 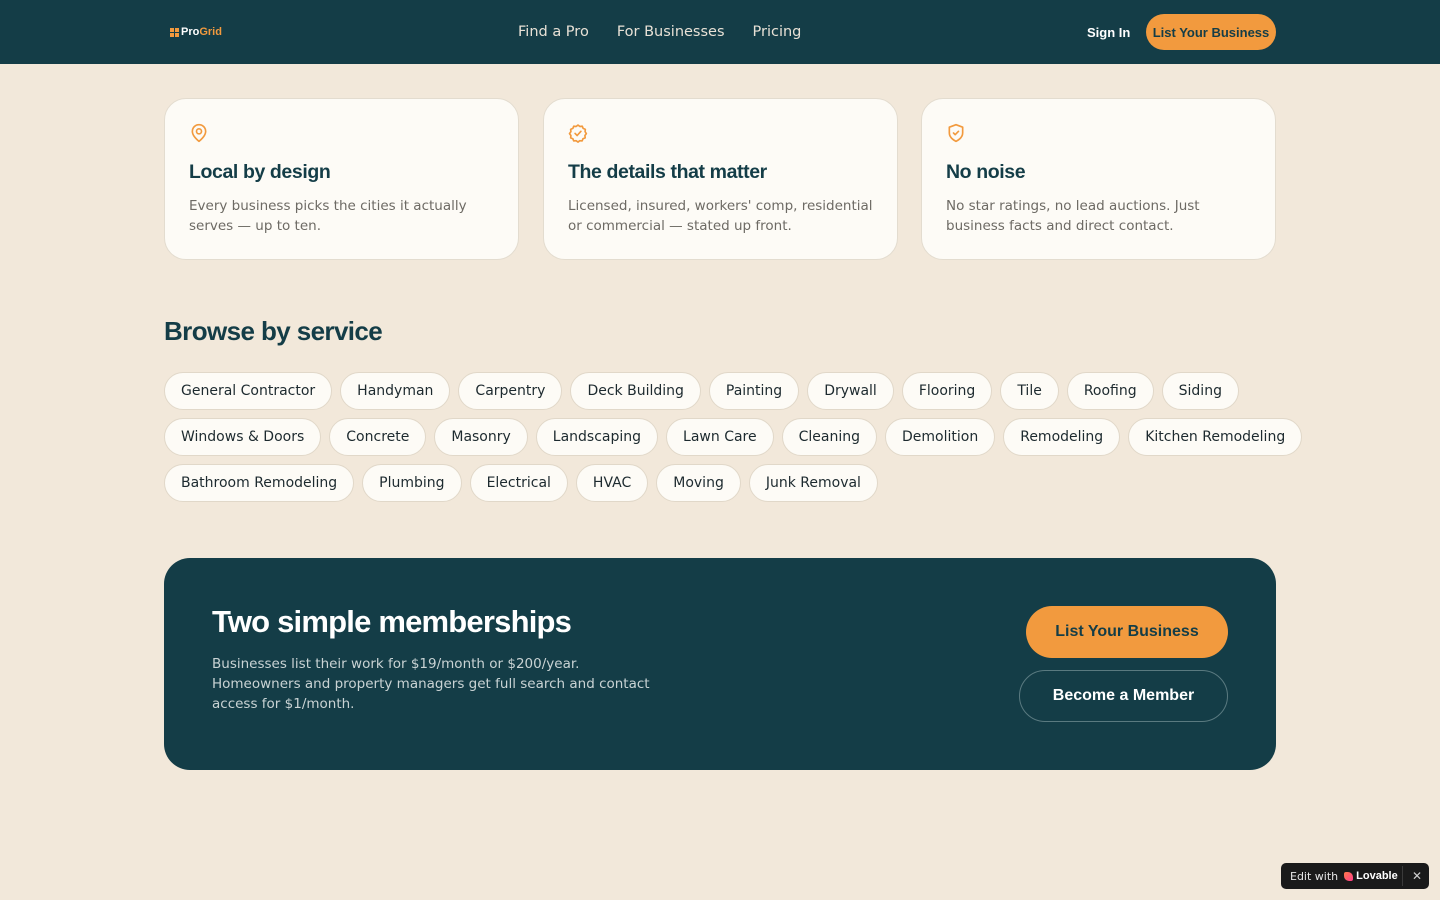 What do you see at coordinates (259, 483) in the screenshot?
I see `service-chip-bathroom-remodeling: Bathroom Remodeling` at bounding box center [259, 483].